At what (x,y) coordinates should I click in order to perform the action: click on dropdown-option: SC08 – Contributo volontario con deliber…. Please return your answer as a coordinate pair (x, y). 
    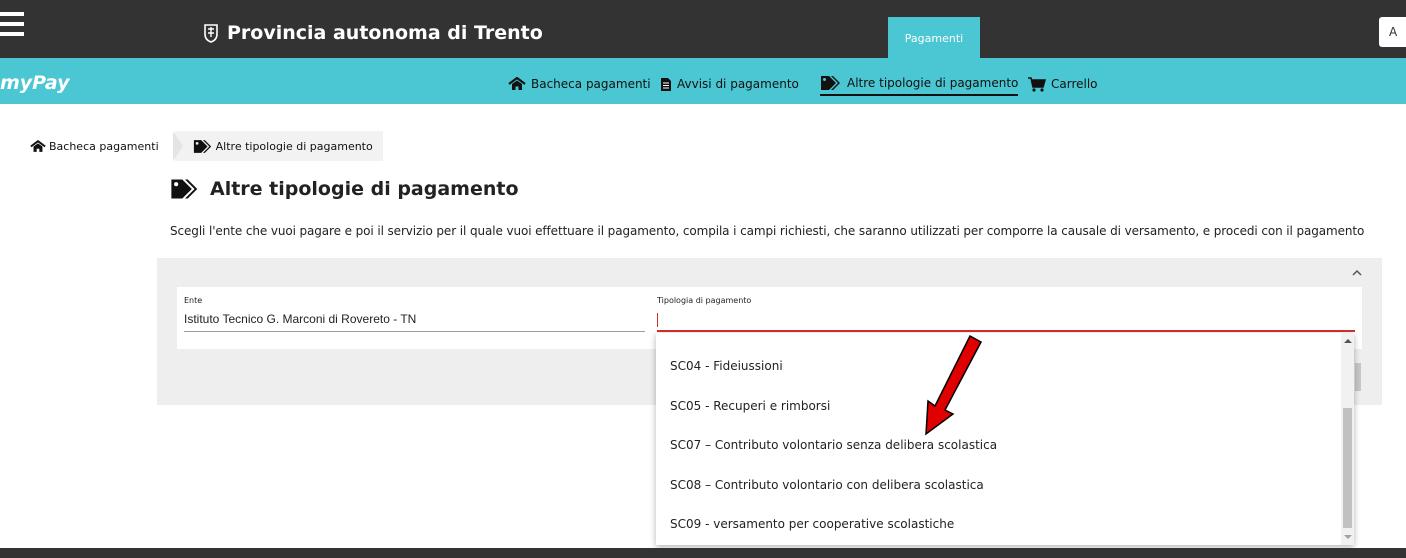
    Looking at the image, I should click on (827, 485).